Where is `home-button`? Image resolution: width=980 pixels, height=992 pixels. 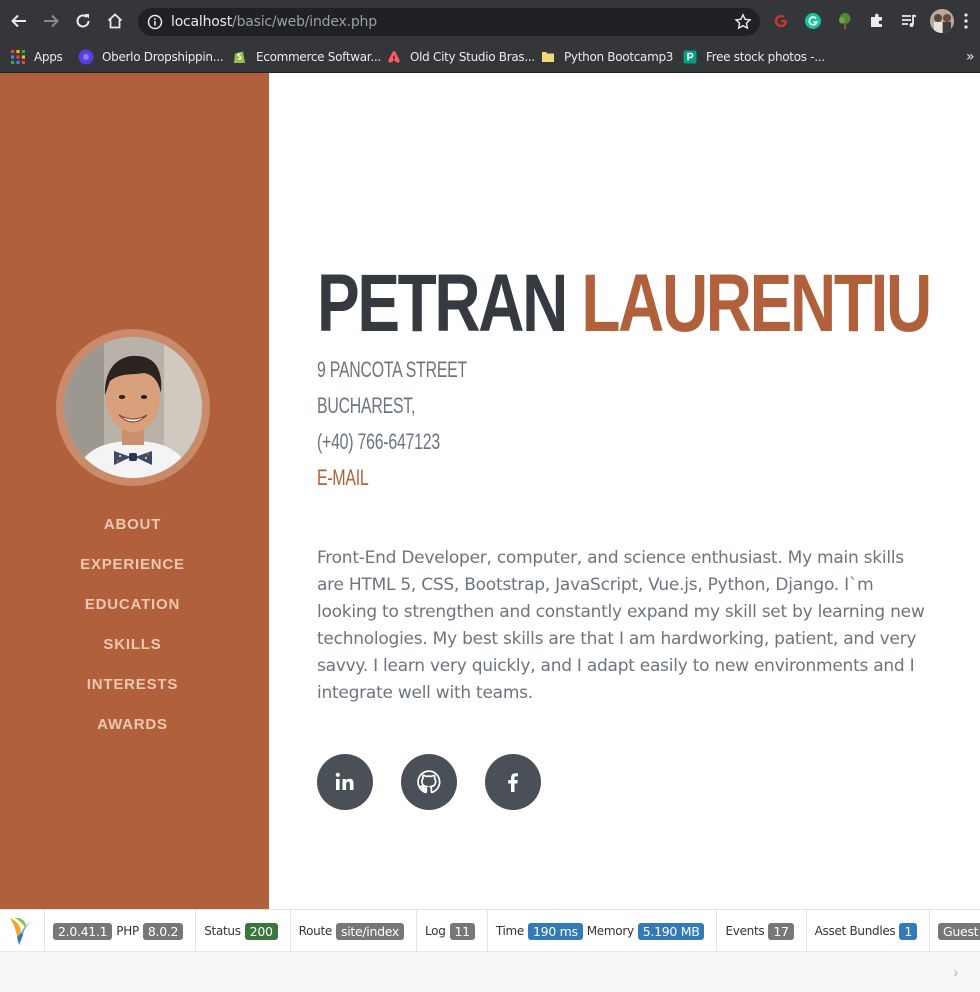 home-button is located at coordinates (115, 21).